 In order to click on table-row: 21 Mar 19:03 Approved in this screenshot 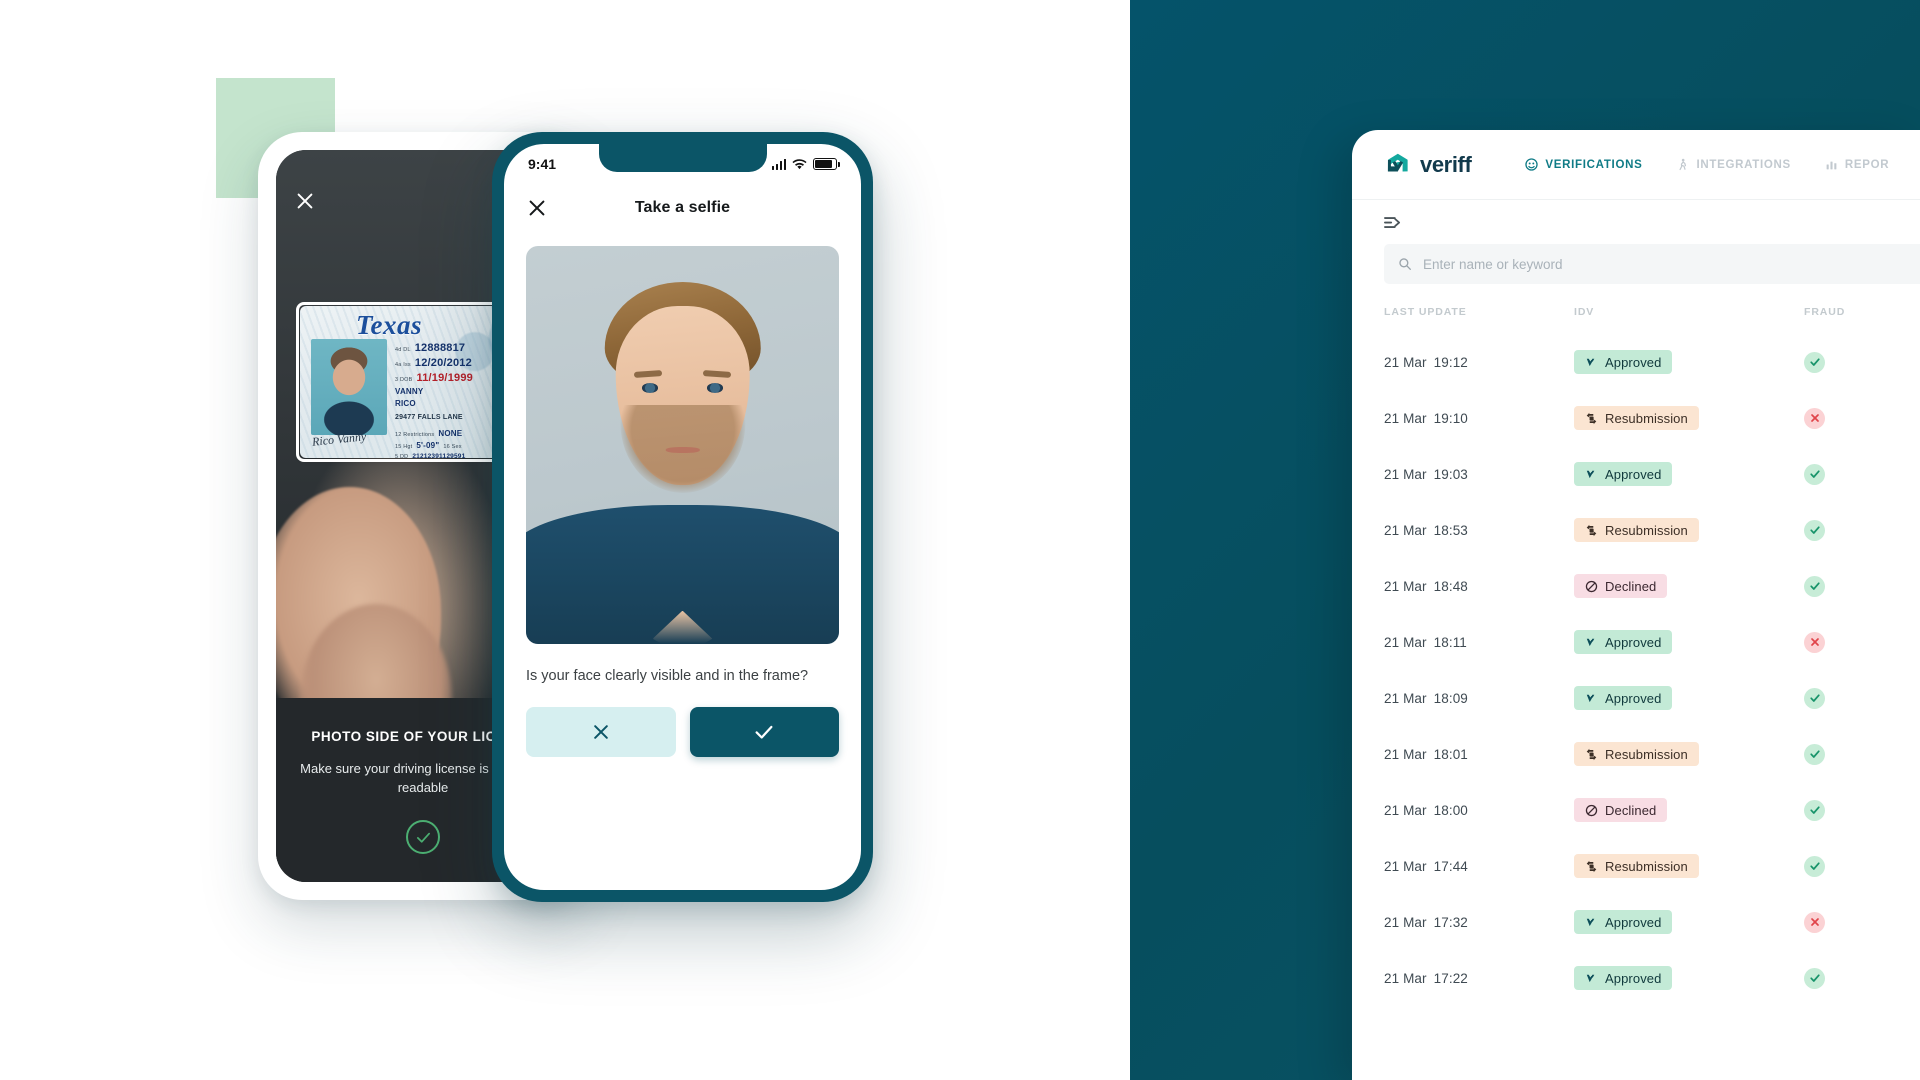, I will do `click(1652, 474)`.